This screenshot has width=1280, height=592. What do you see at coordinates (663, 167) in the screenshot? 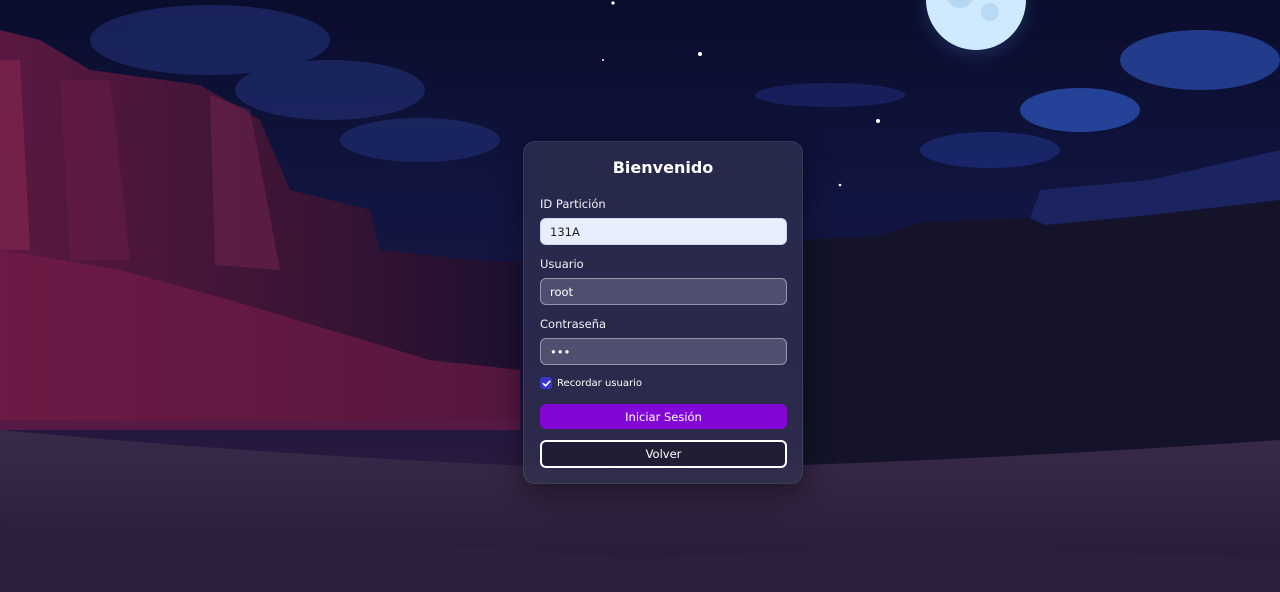
I see `login-title: Bienvenido` at bounding box center [663, 167].